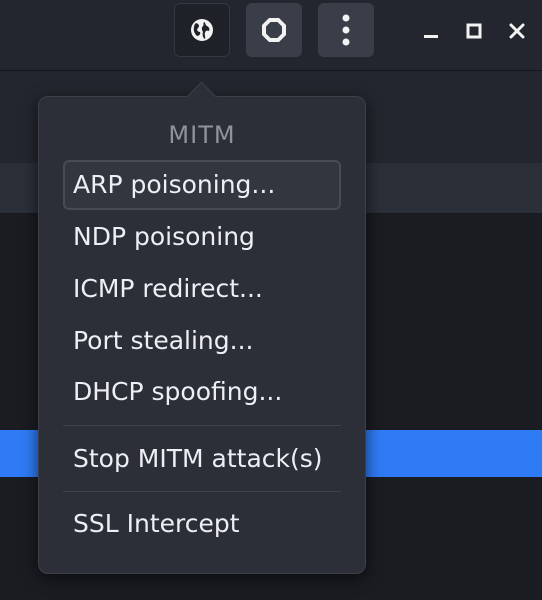 The height and width of the screenshot is (600, 542). I want to click on close-button, so click(517, 31).